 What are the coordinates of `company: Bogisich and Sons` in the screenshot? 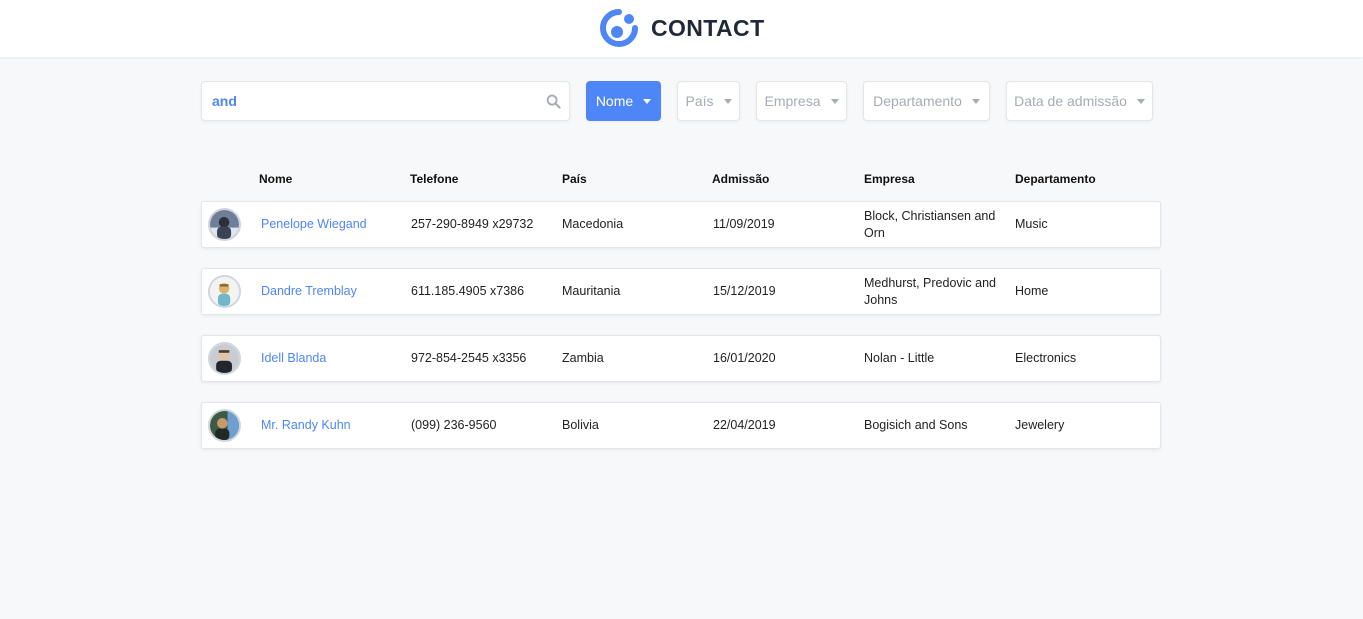 It's located at (916, 425).